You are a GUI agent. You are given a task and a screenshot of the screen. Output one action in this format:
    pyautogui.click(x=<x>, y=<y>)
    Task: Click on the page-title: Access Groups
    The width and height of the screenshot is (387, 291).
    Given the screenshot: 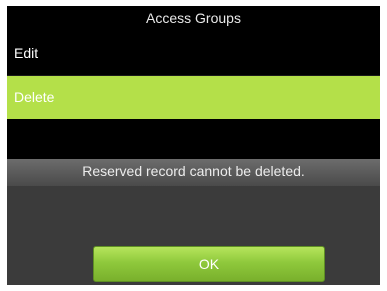 What is the action you would take?
    pyautogui.click(x=193, y=19)
    